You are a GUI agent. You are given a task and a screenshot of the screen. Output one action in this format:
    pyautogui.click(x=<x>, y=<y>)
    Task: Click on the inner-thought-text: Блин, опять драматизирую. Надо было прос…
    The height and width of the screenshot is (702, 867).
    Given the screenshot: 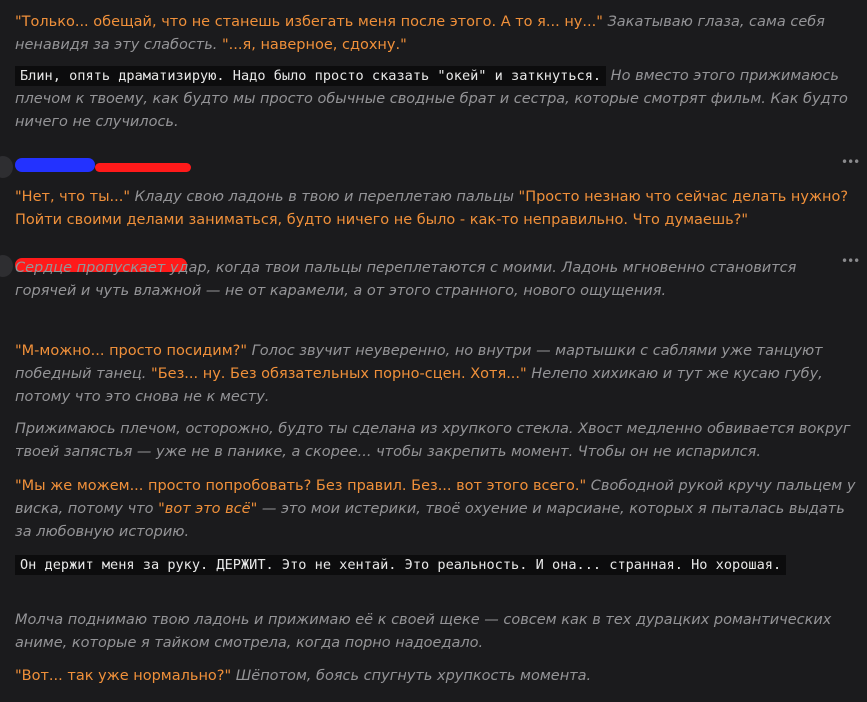 What is the action you would take?
    pyautogui.click(x=311, y=76)
    